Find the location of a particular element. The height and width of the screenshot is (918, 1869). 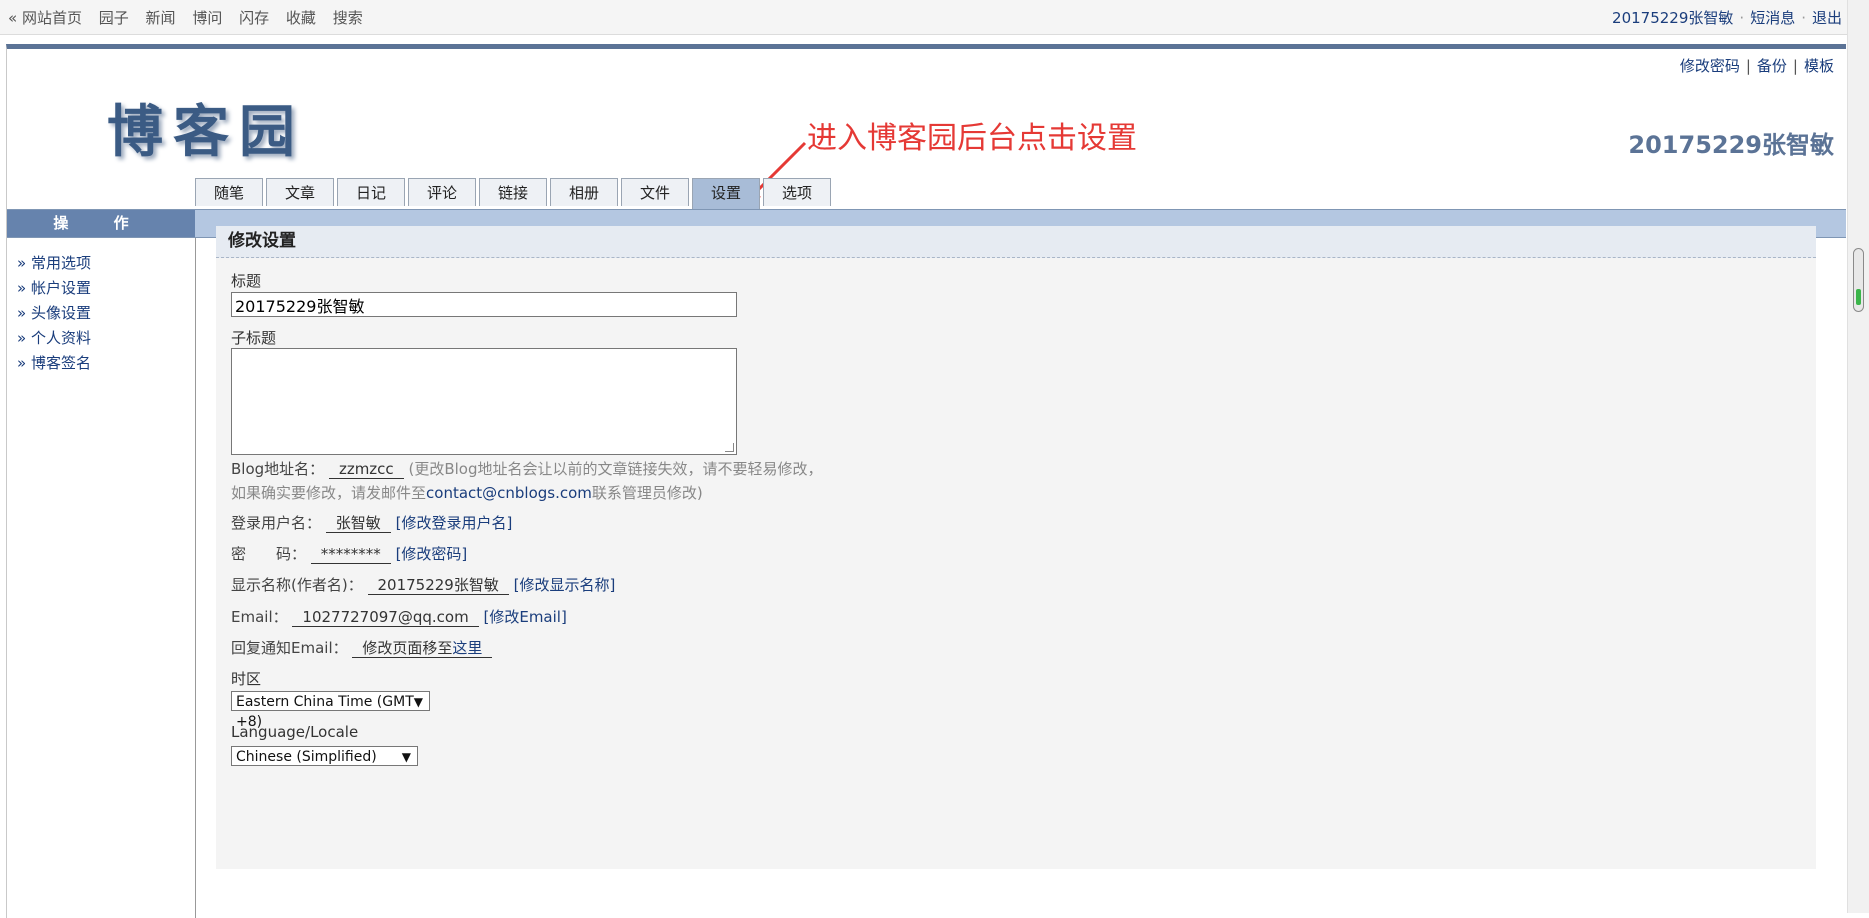

tab-files: 文件 is located at coordinates (655, 192).